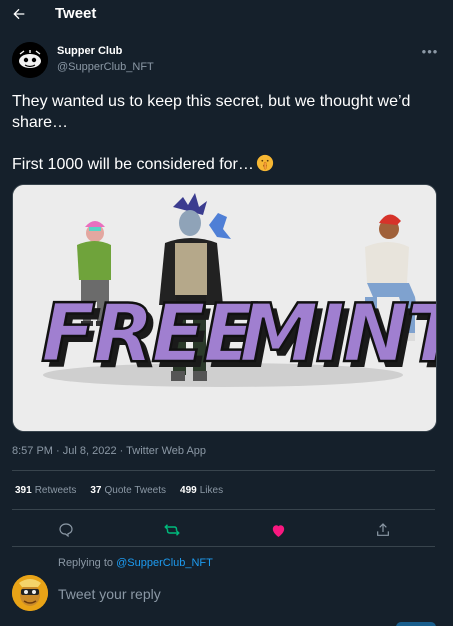  What do you see at coordinates (211, 490) in the screenshot?
I see `likes-label: Likes` at bounding box center [211, 490].